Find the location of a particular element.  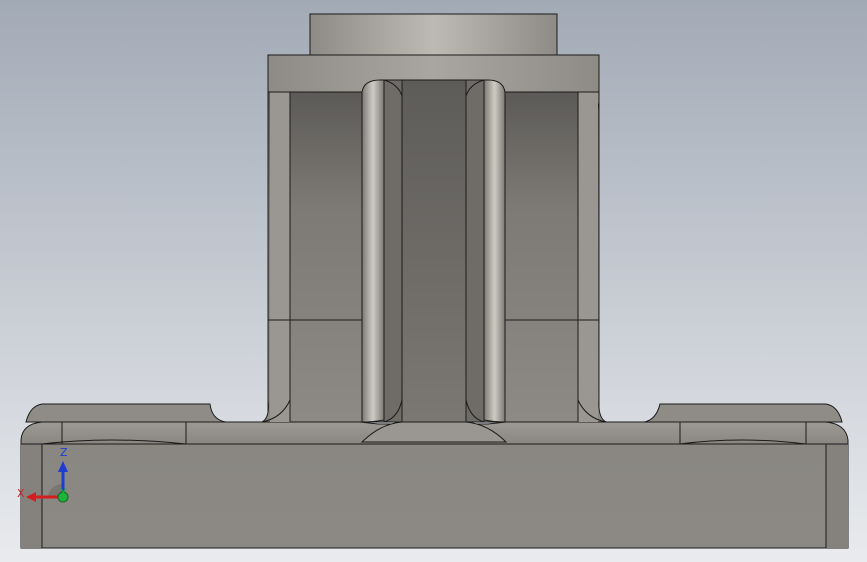

right-ledge is located at coordinates (743, 413).